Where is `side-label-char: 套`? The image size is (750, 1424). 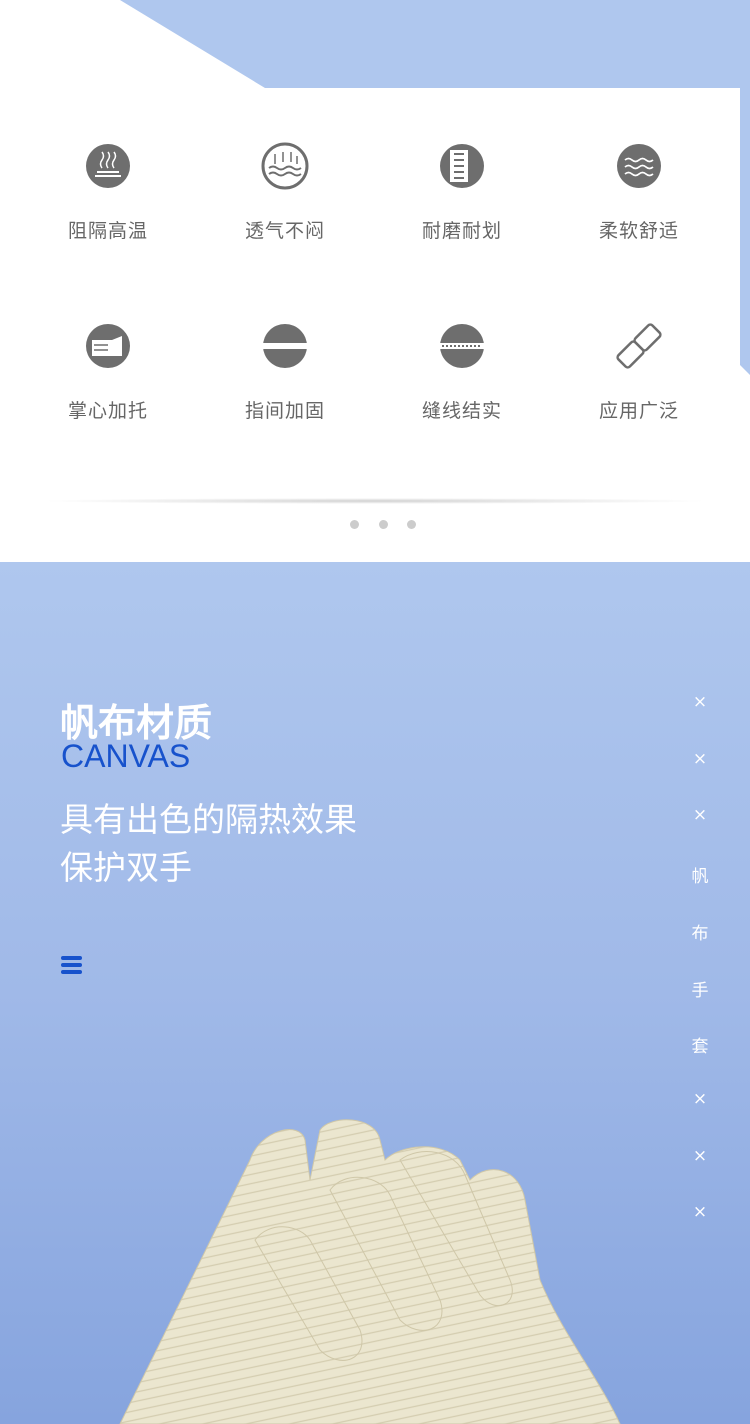
side-label-char: 套 is located at coordinates (700, 1047).